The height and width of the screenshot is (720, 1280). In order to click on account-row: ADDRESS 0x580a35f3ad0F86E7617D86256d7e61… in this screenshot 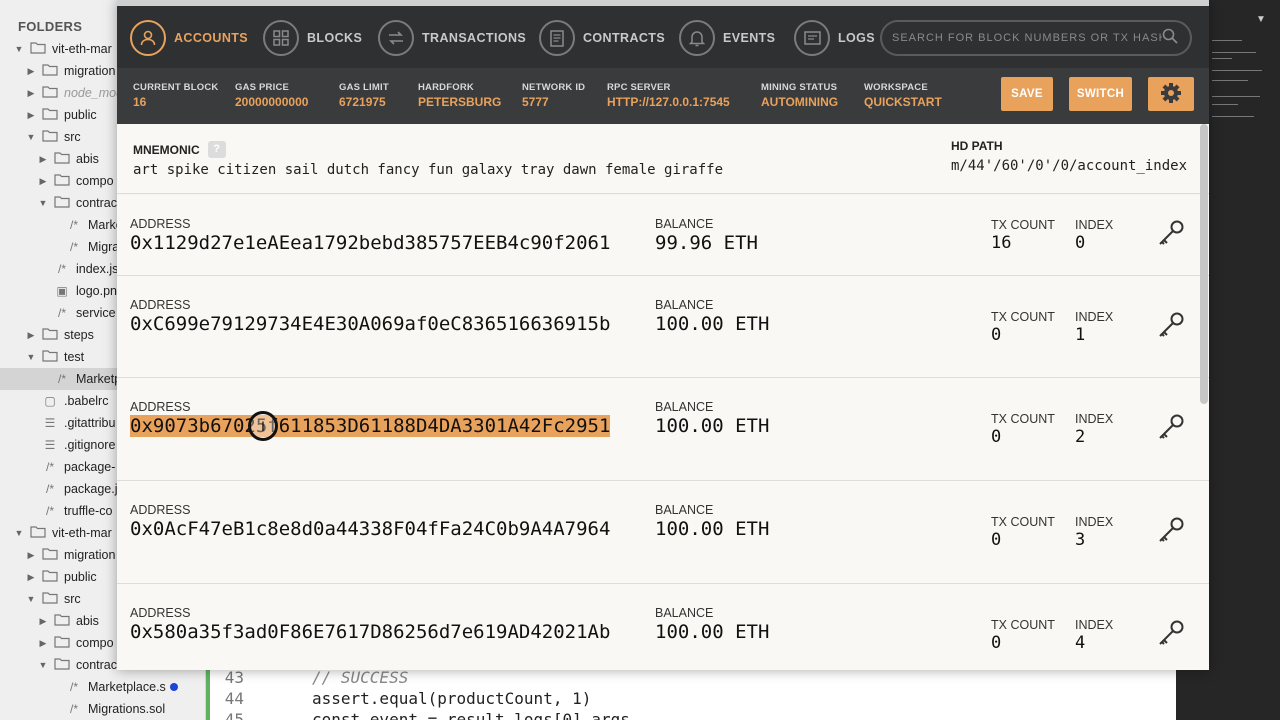, I will do `click(663, 627)`.